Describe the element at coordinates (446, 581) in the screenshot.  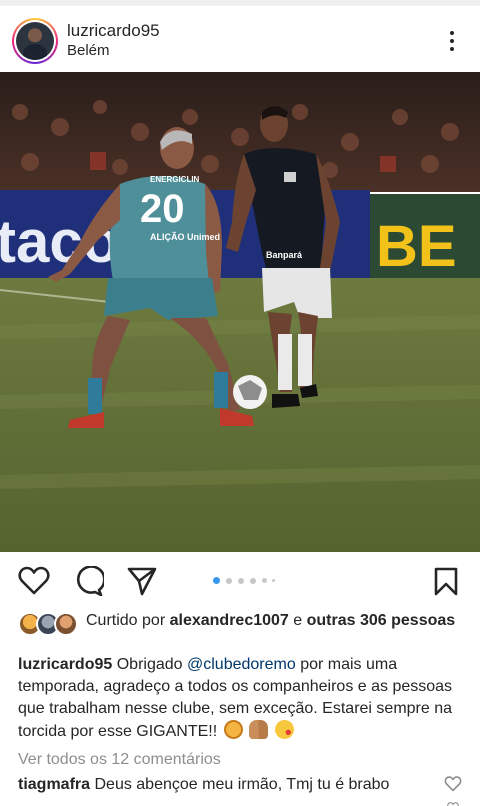
I see `bookmark-icon` at that location.